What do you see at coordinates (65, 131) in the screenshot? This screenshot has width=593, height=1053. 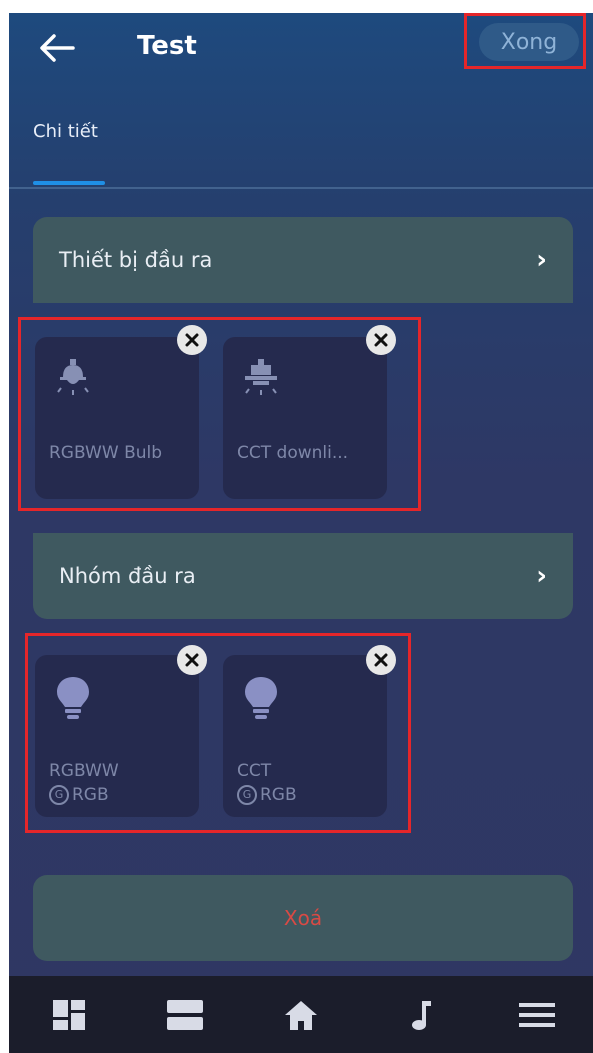 I see `tab-details: Chi tiết` at bounding box center [65, 131].